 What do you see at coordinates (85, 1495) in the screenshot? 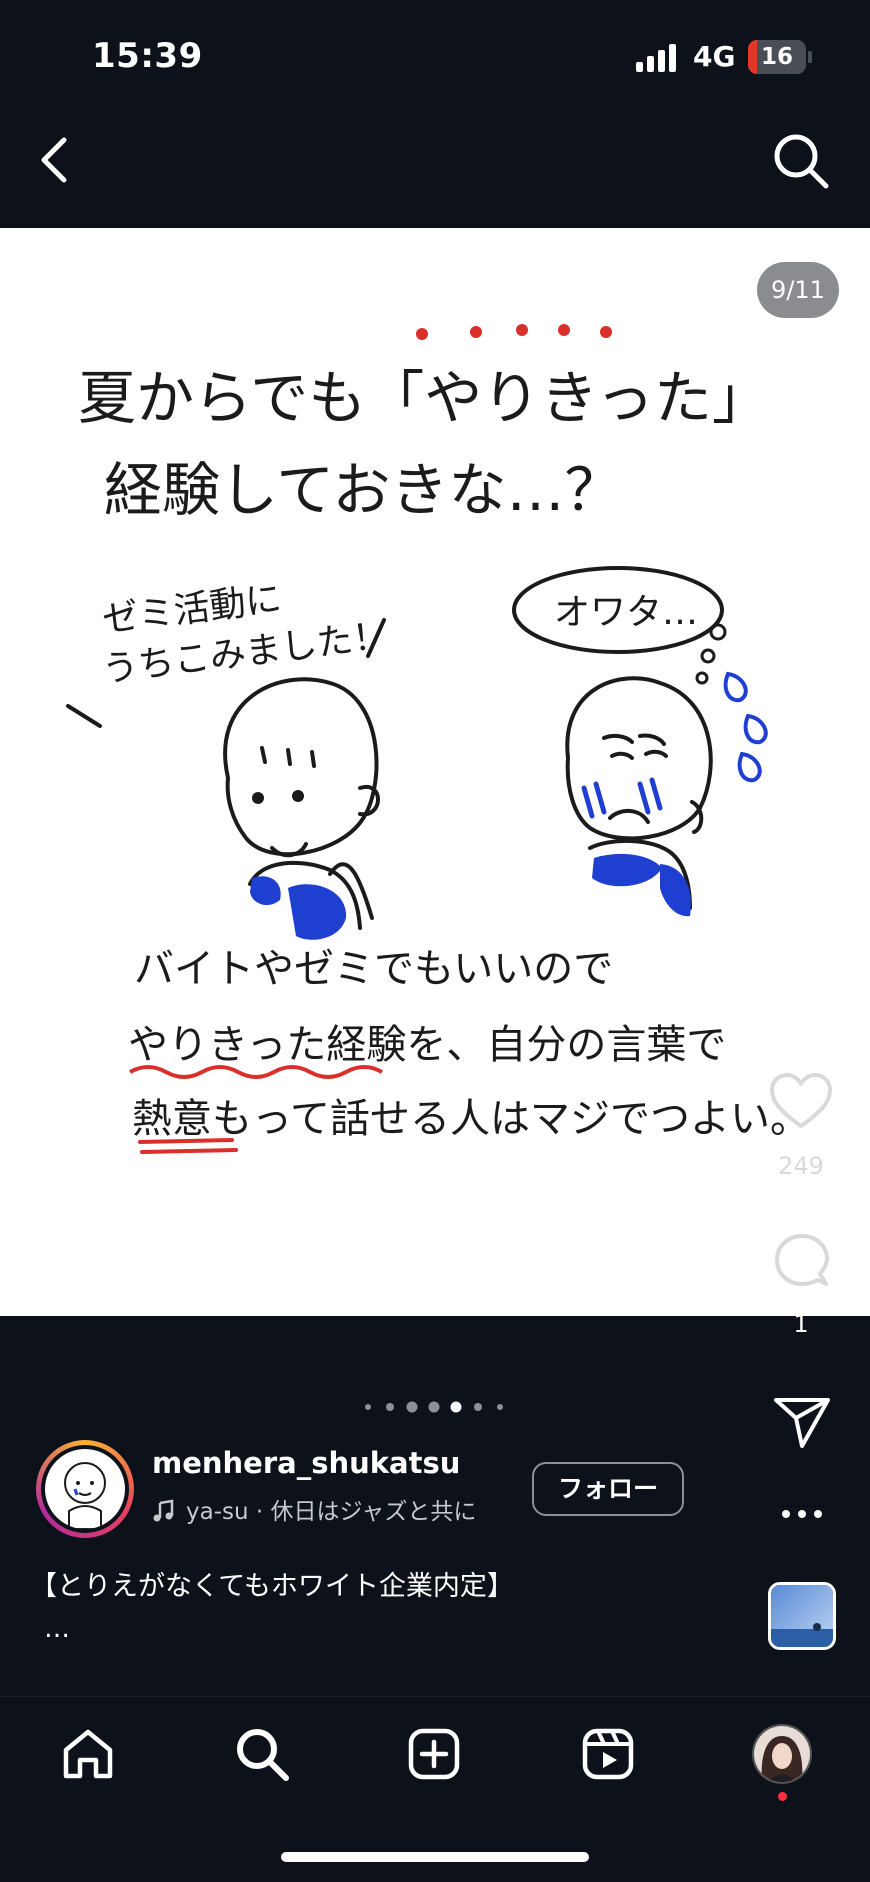
I see `avatar-image` at bounding box center [85, 1495].